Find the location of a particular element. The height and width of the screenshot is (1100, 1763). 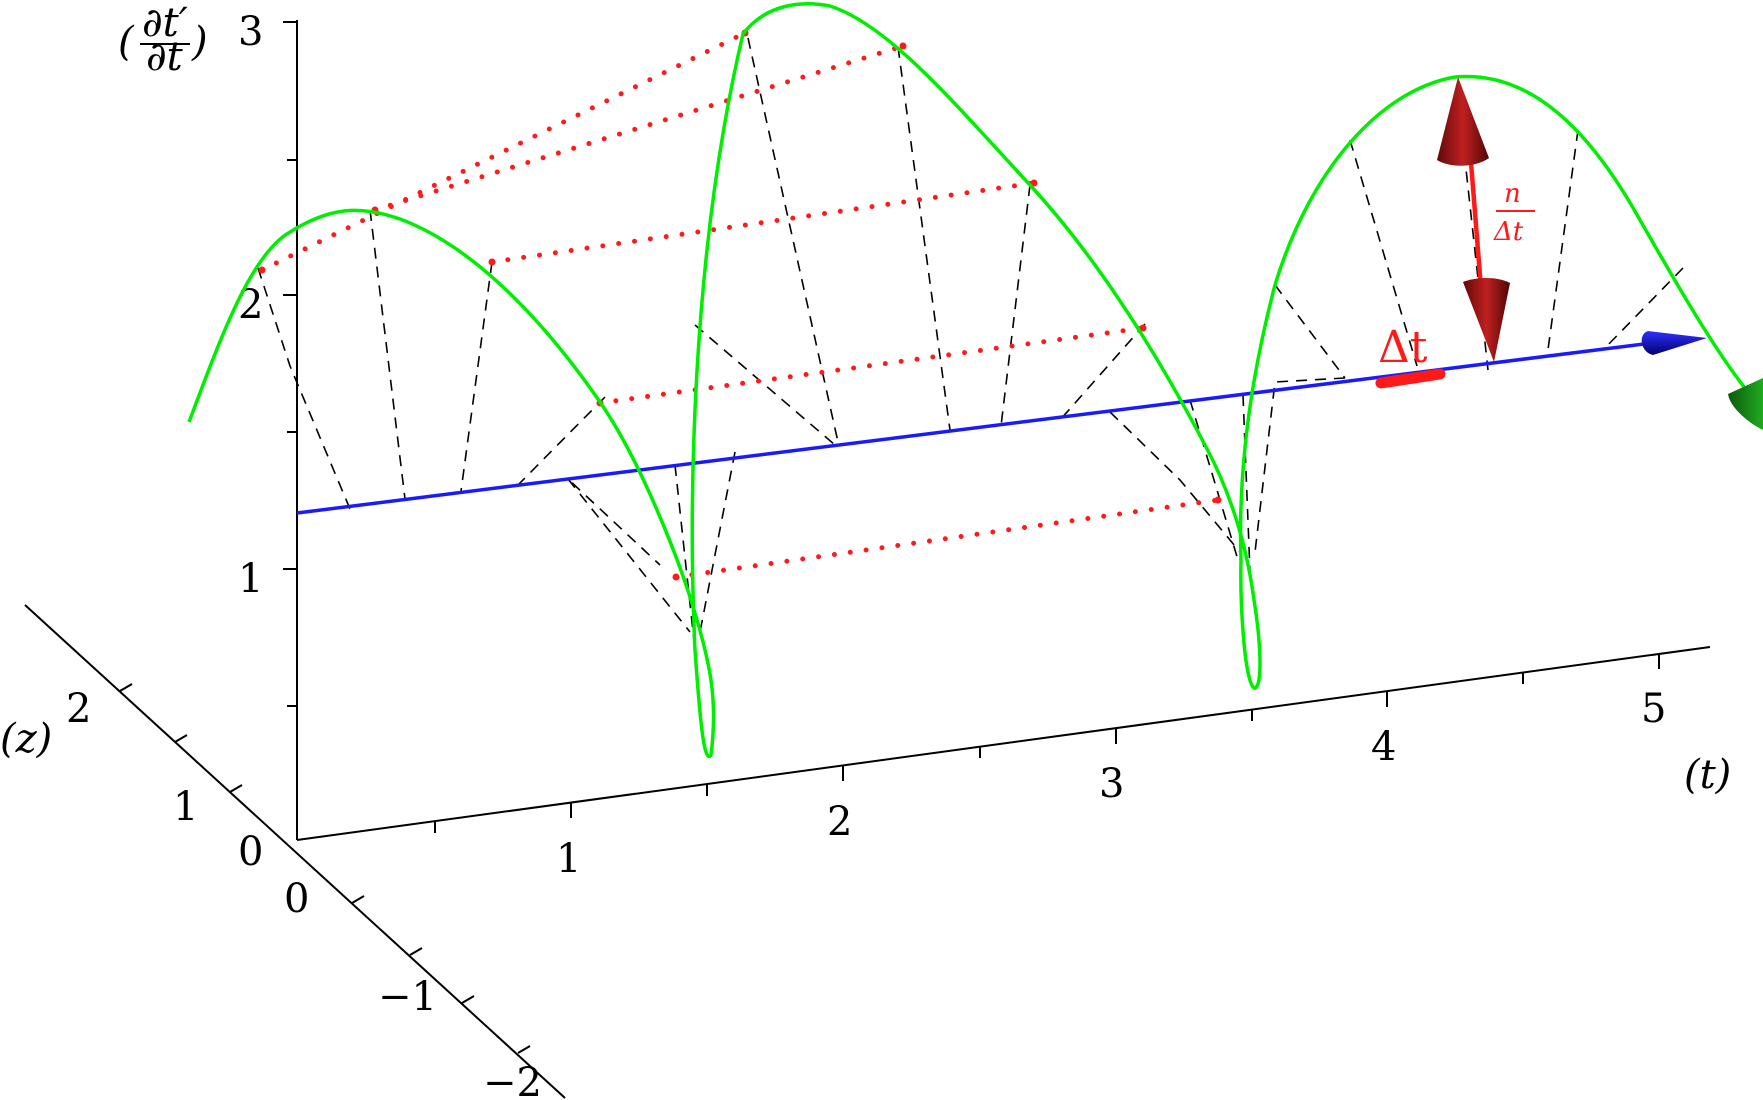

horizontal-axis-ticks is located at coordinates (1047, 743).